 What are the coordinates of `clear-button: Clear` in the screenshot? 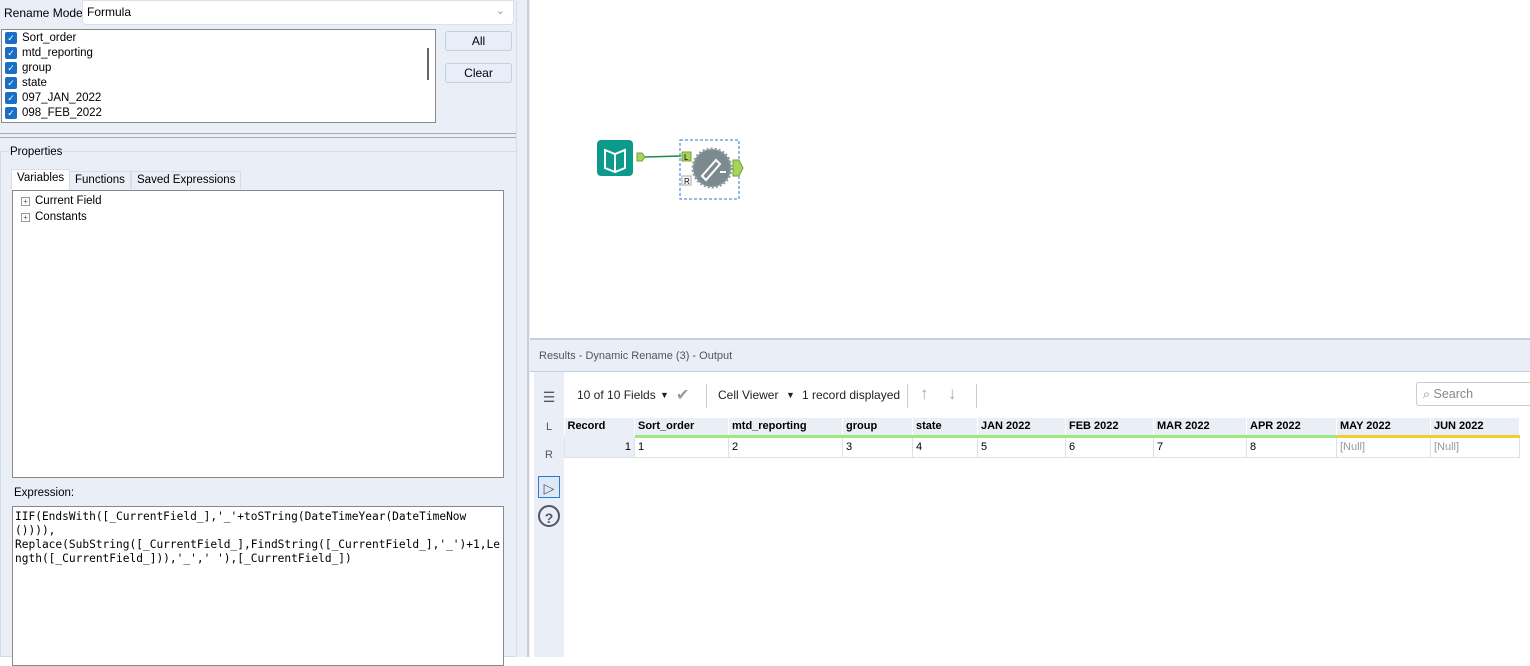 It's located at (478, 73).